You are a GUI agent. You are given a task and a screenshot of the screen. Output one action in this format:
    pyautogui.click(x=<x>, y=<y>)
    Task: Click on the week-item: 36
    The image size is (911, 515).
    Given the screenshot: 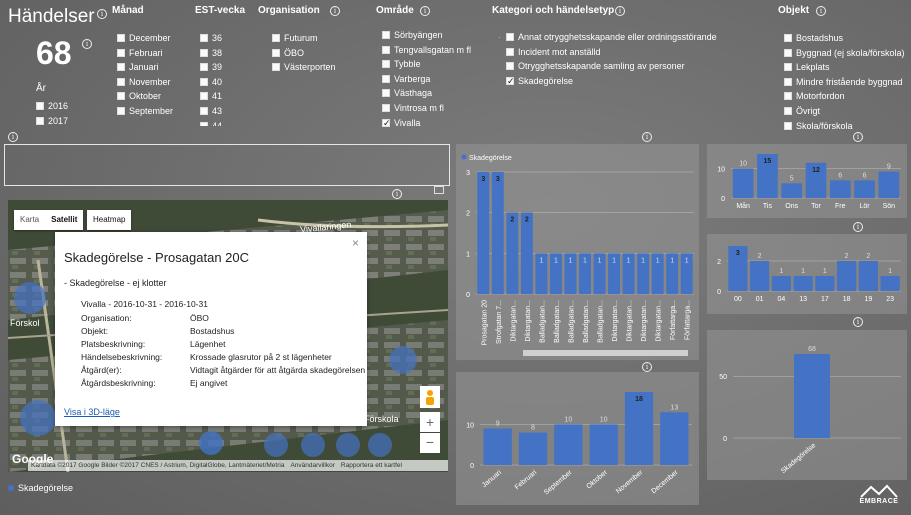 What is the action you would take?
    pyautogui.click(x=211, y=38)
    